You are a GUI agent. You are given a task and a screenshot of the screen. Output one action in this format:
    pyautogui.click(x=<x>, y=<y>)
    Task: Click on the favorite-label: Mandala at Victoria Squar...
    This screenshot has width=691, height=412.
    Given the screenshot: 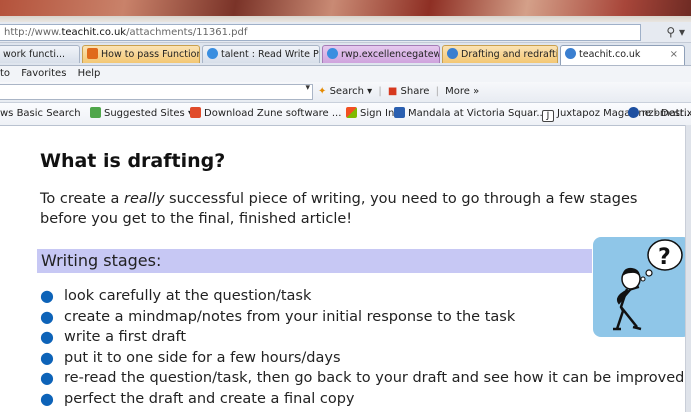 What is the action you would take?
    pyautogui.click(x=477, y=113)
    